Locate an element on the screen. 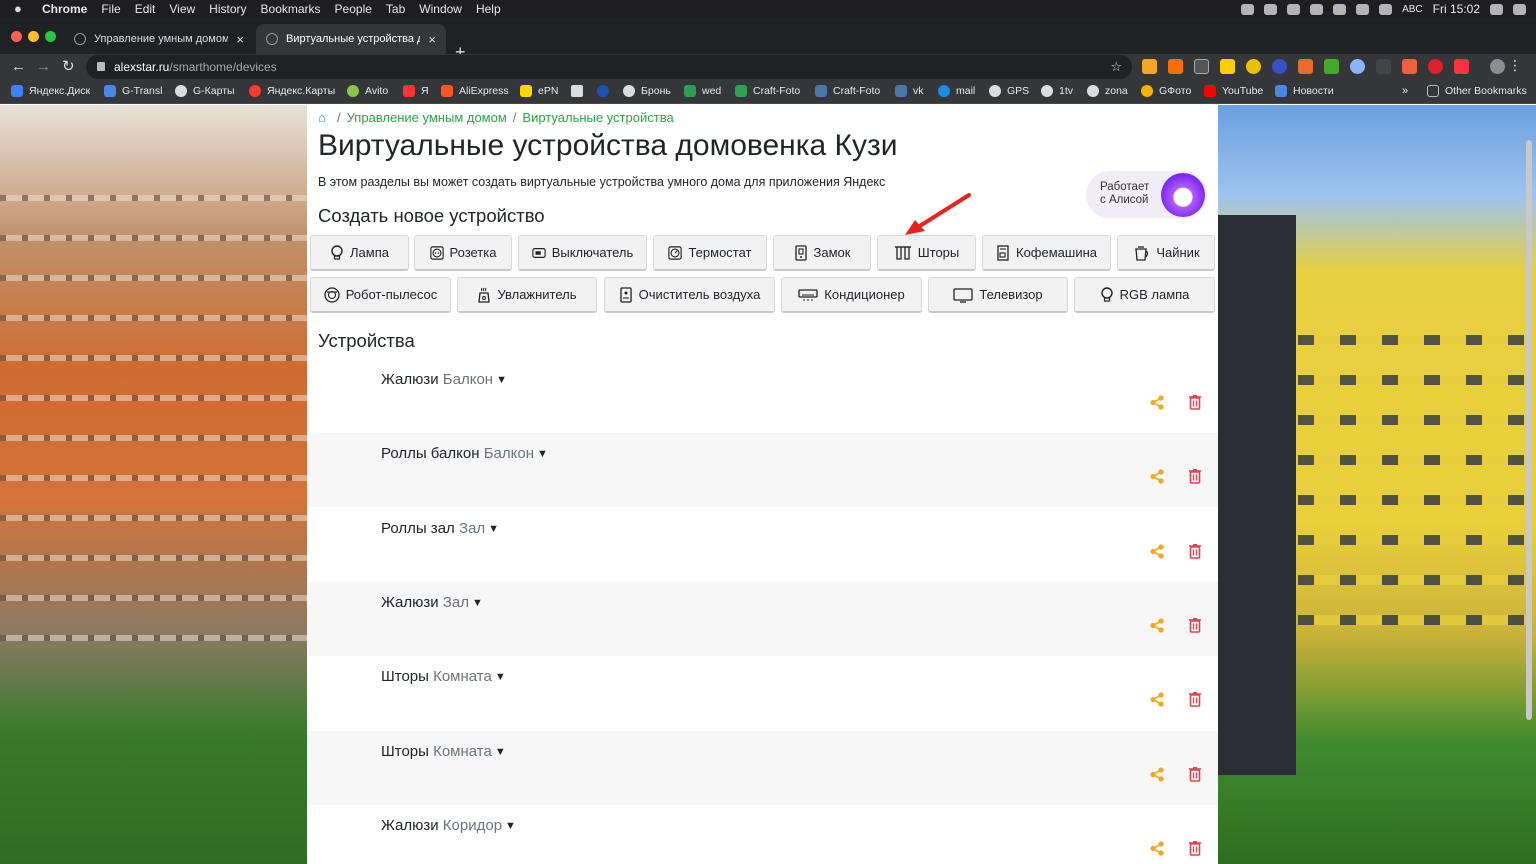  bookmark-item: Я is located at coordinates (416, 91).